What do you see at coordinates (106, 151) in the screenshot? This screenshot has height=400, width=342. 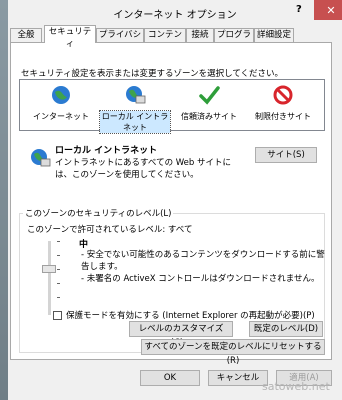 I see `selected-zone-title: ローカル イントラネット` at bounding box center [106, 151].